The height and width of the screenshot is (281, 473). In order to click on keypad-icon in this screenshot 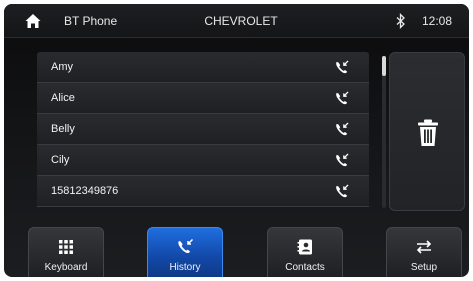, I will do `click(66, 247)`.